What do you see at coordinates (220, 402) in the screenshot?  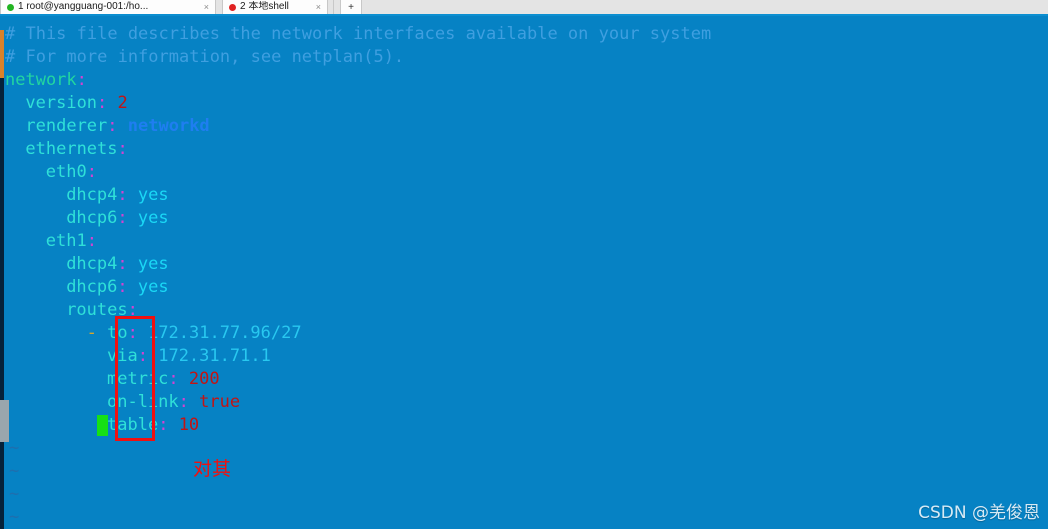 I see `code-token: true` at bounding box center [220, 402].